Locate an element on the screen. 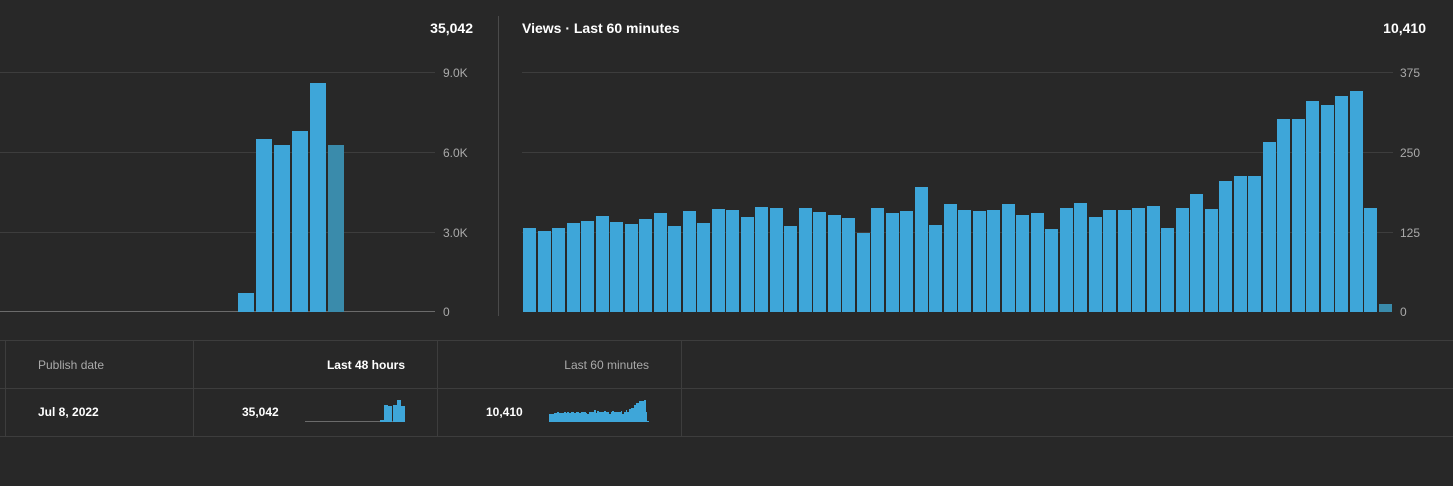 The width and height of the screenshot is (1453, 486). header-publish-date: Publish date is located at coordinates (71, 365).